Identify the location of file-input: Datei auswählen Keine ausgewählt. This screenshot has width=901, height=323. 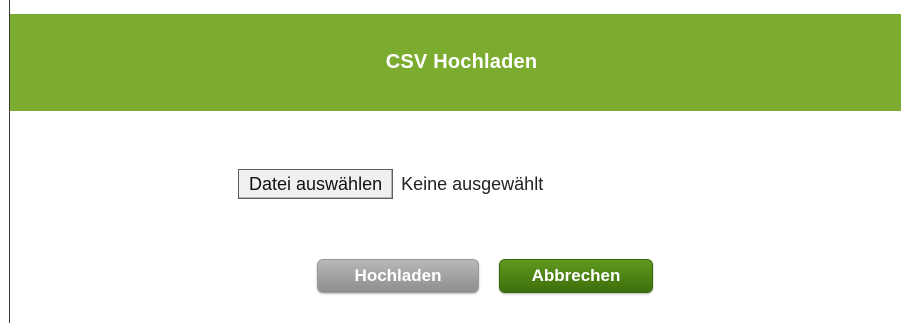
(390, 184).